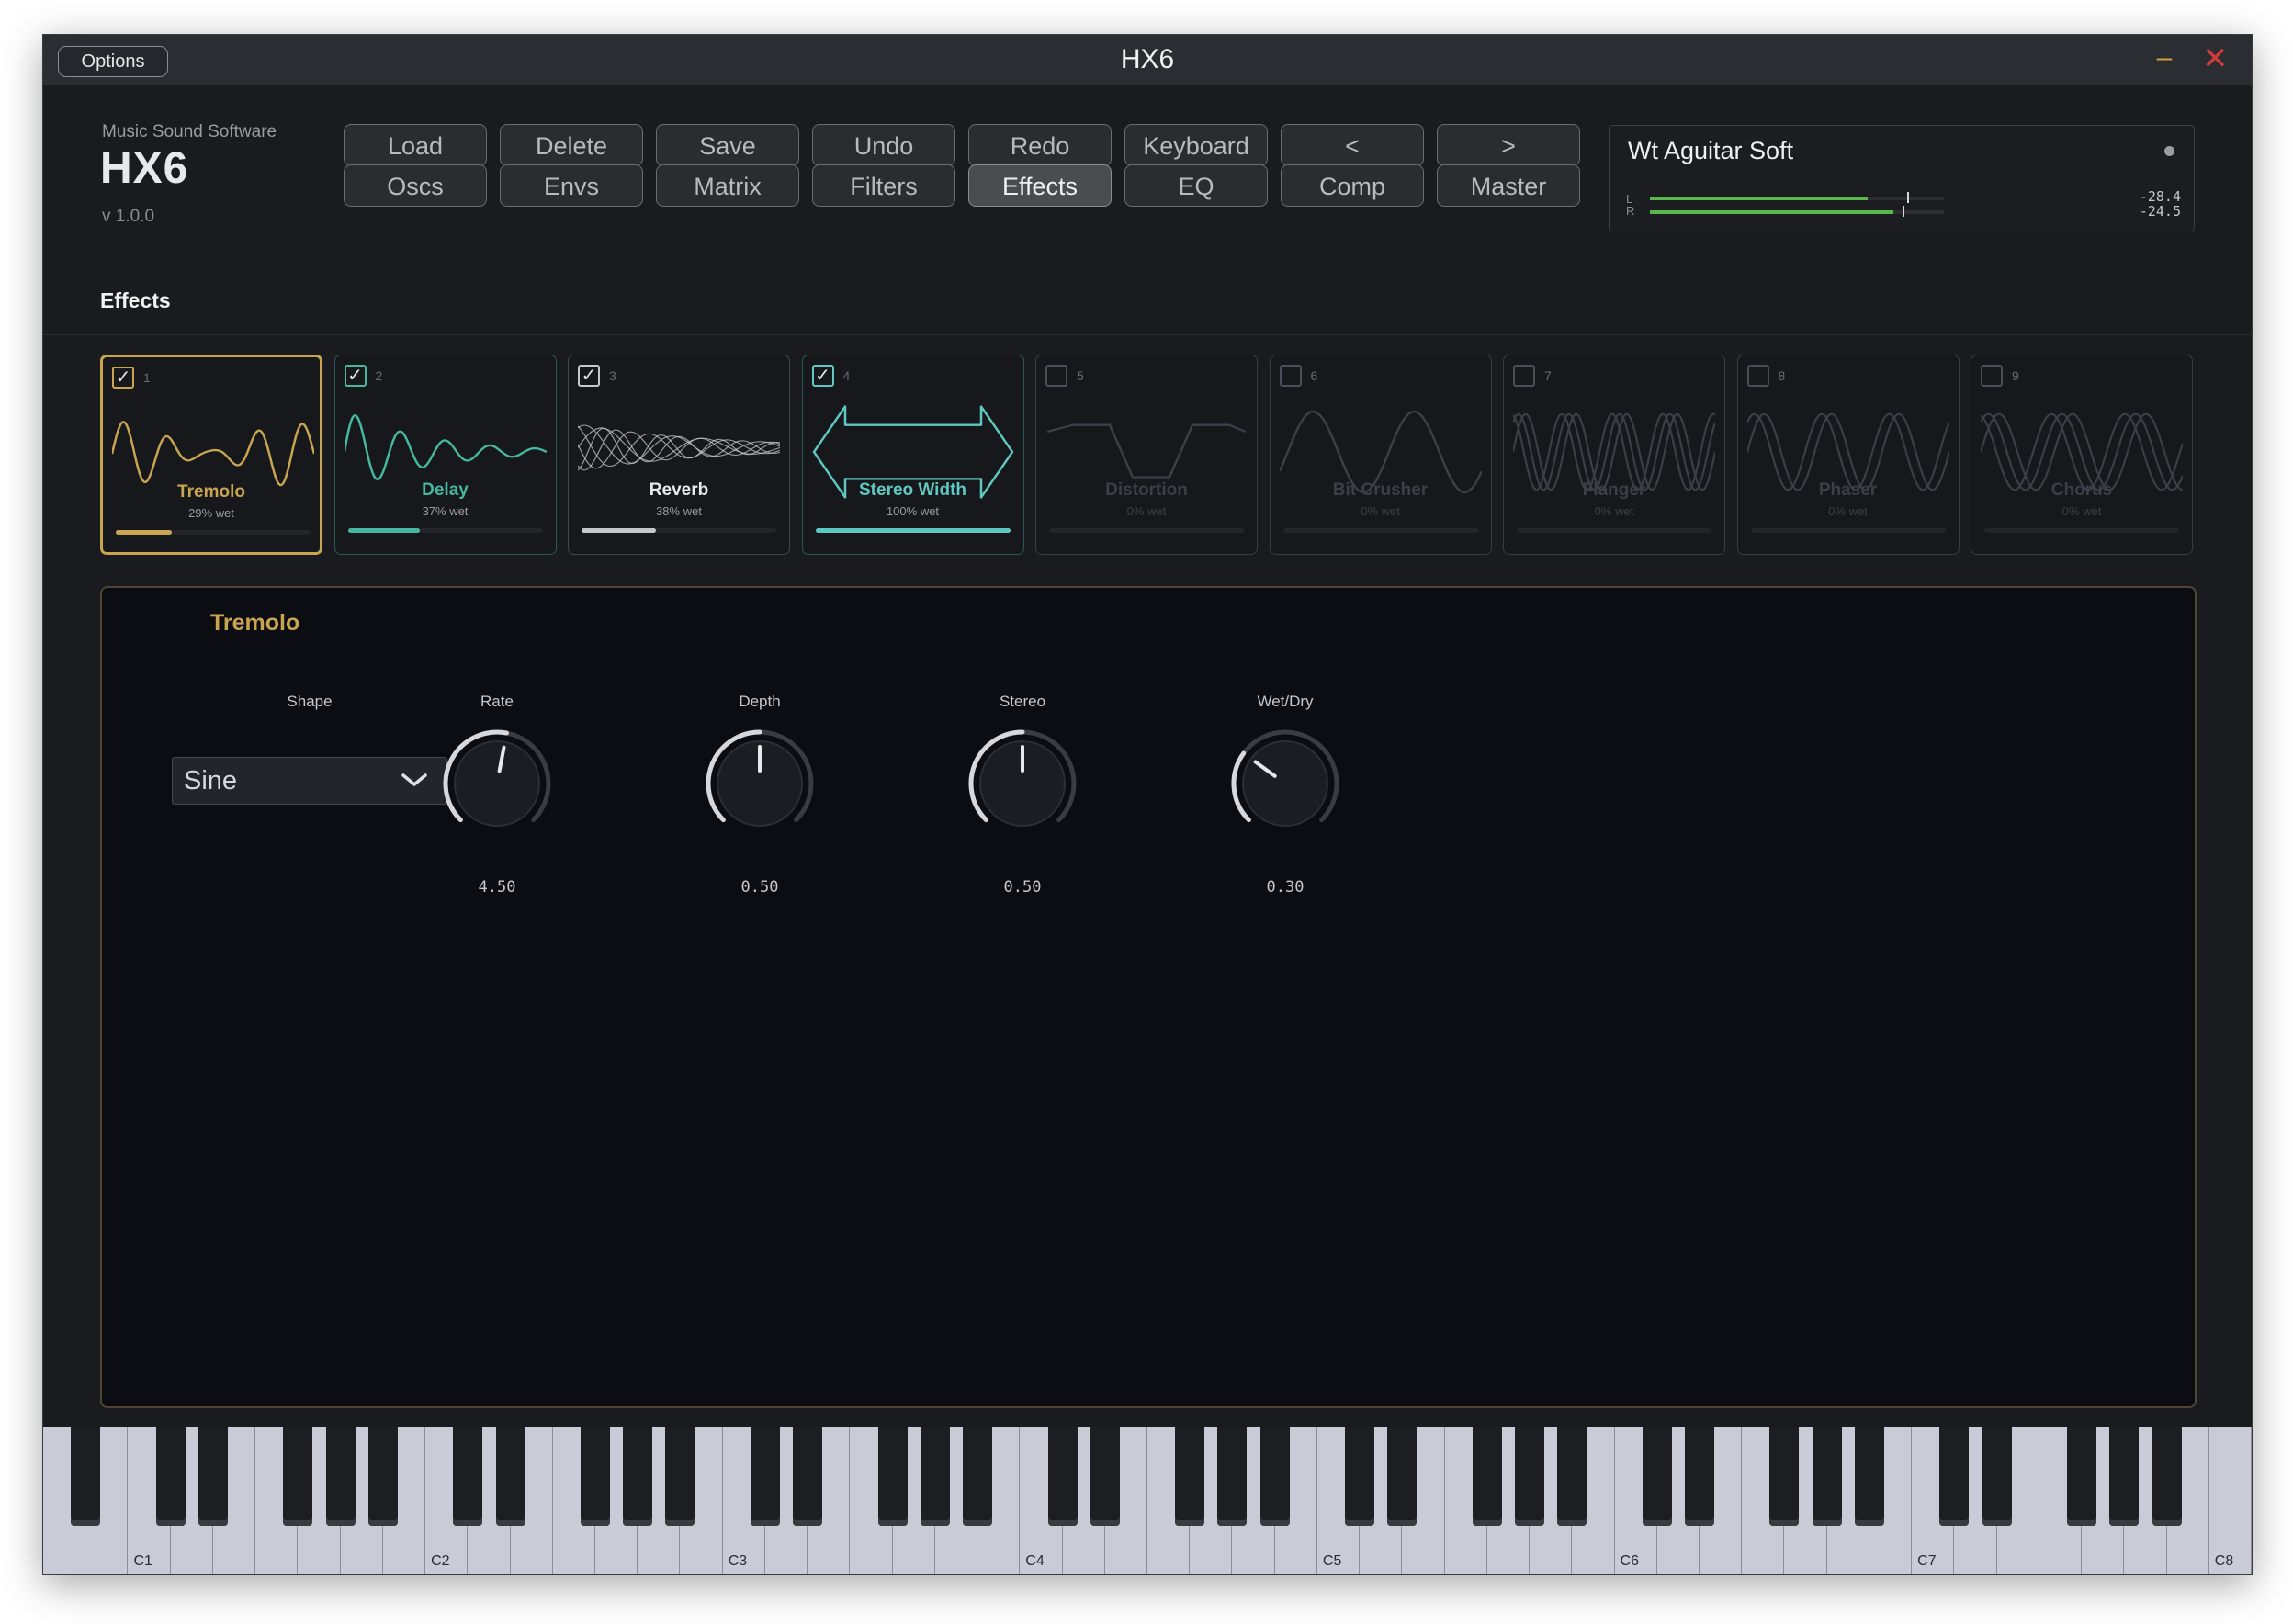 The width and height of the screenshot is (2293, 1624). Describe the element at coordinates (1352, 145) in the screenshot. I see `previous-preset-button: <` at that location.